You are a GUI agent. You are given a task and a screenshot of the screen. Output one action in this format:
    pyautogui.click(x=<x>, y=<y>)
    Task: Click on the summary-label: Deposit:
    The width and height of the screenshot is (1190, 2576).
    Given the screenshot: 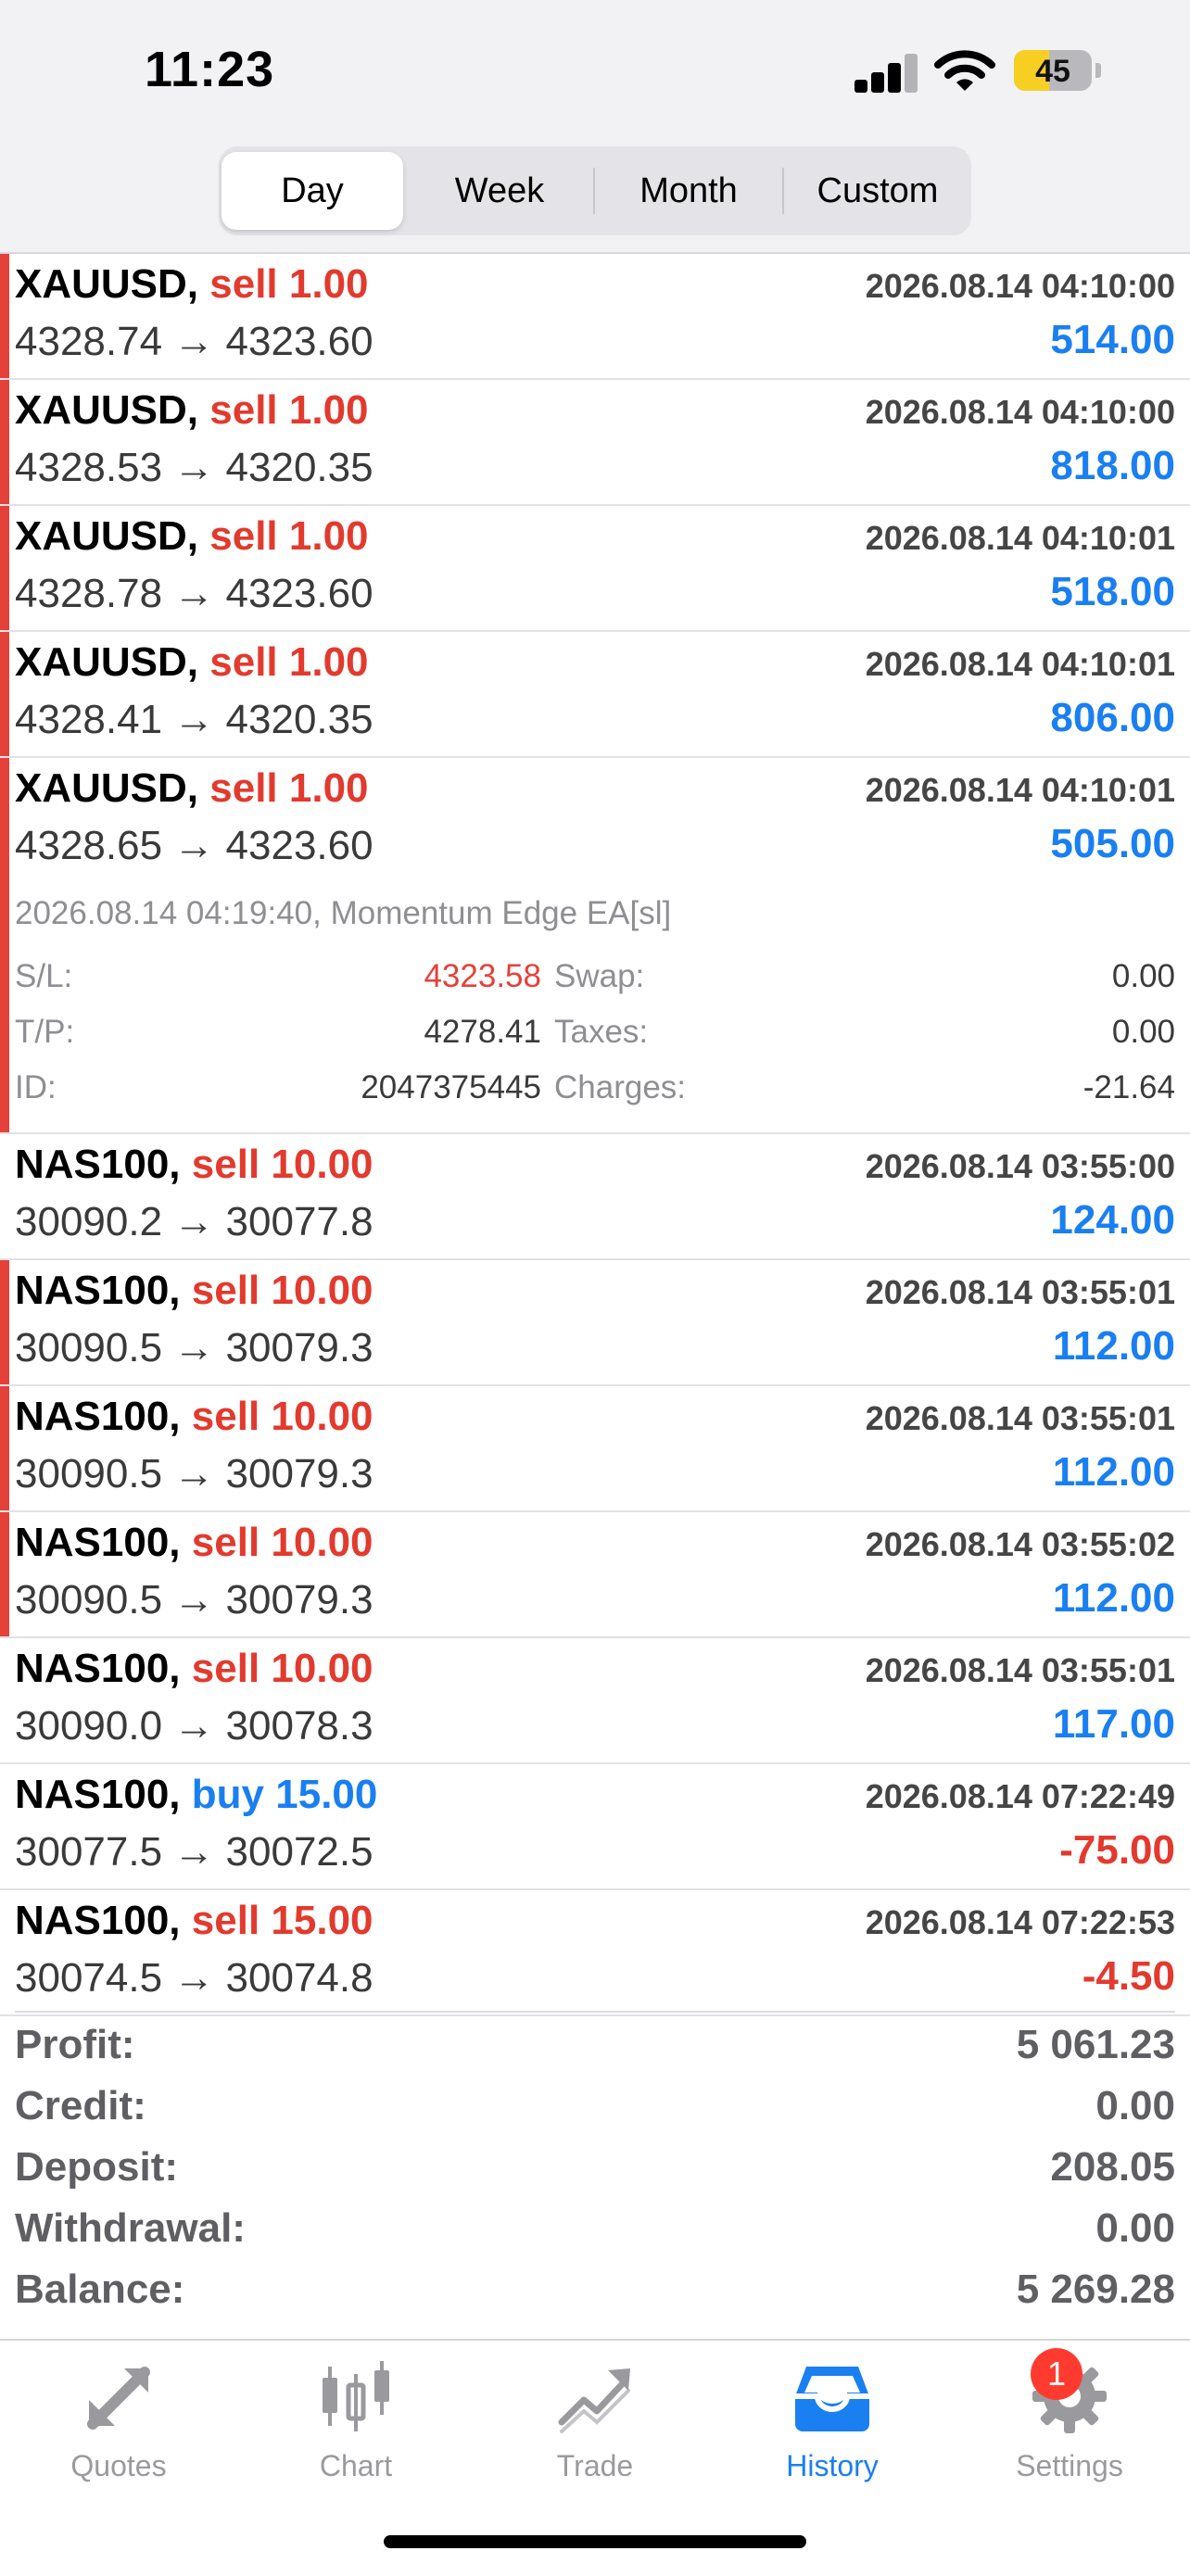 What is the action you would take?
    pyautogui.click(x=96, y=2167)
    